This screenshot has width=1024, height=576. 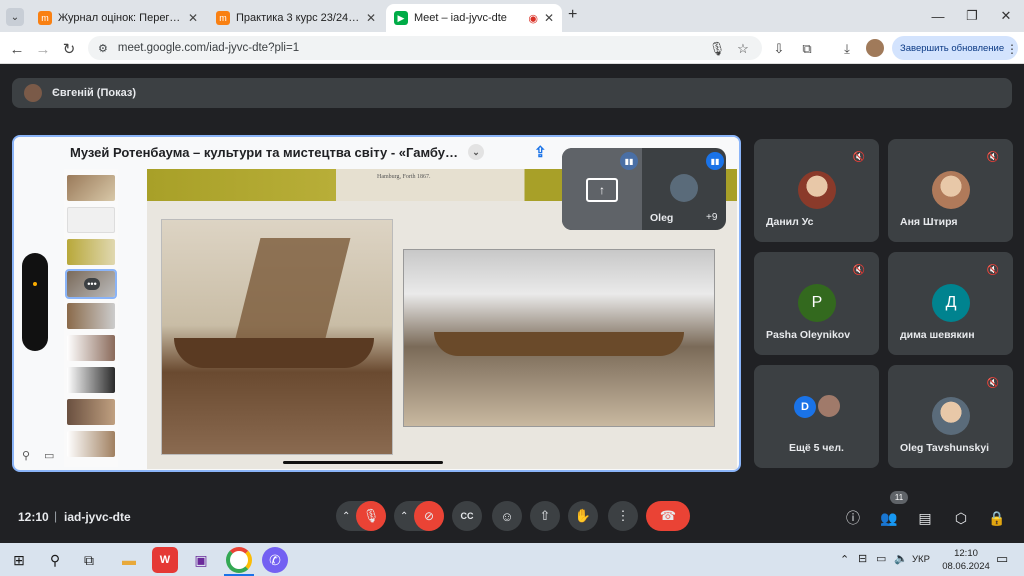 I want to click on tab-search-button: ⌄, so click(x=15, y=17).